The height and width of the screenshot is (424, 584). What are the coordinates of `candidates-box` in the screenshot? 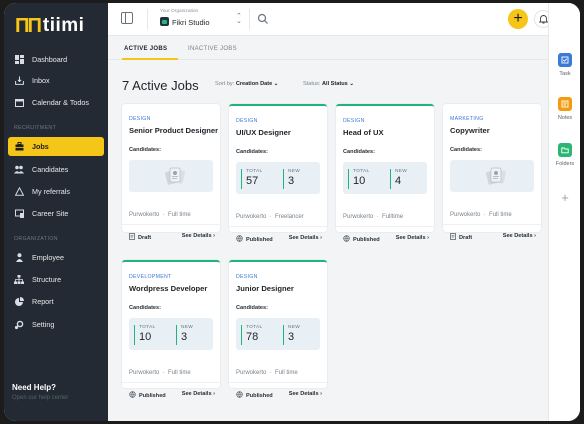 It's located at (492, 176).